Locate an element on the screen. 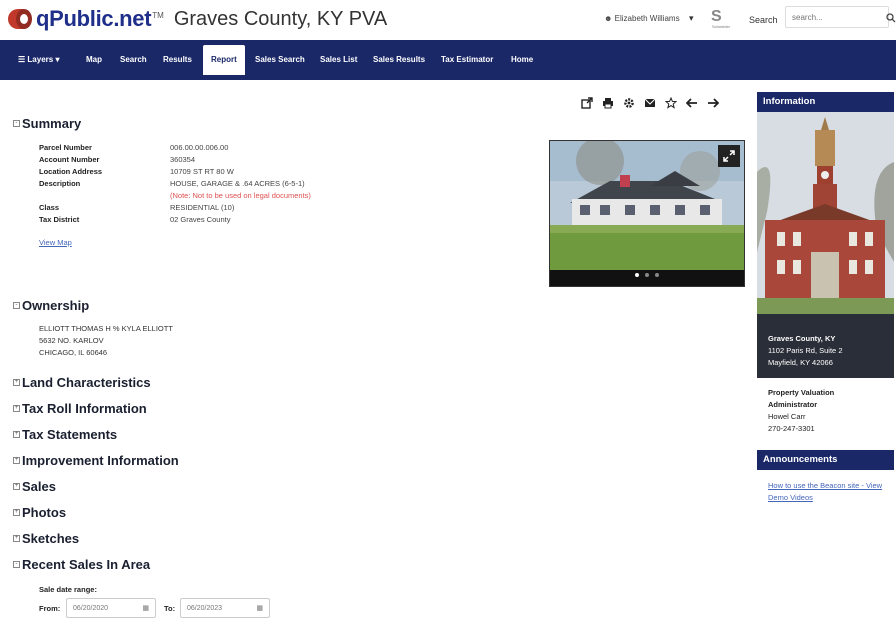 This screenshot has height=621, width=896. summary-value: 10709 ST RT 80 W is located at coordinates (202, 171).